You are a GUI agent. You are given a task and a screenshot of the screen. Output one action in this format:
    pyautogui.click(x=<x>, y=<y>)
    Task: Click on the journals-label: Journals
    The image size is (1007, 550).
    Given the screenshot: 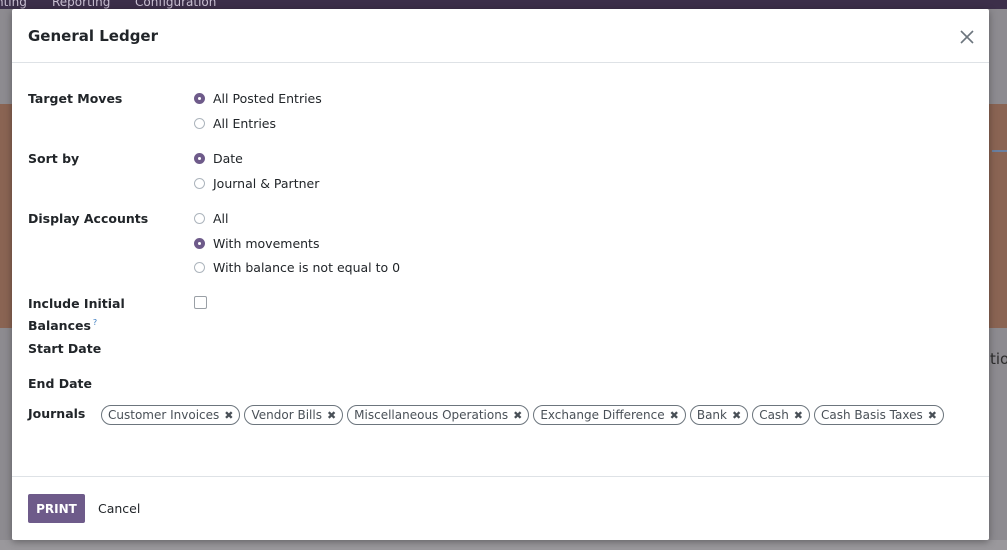 What is the action you would take?
    pyautogui.click(x=57, y=413)
    